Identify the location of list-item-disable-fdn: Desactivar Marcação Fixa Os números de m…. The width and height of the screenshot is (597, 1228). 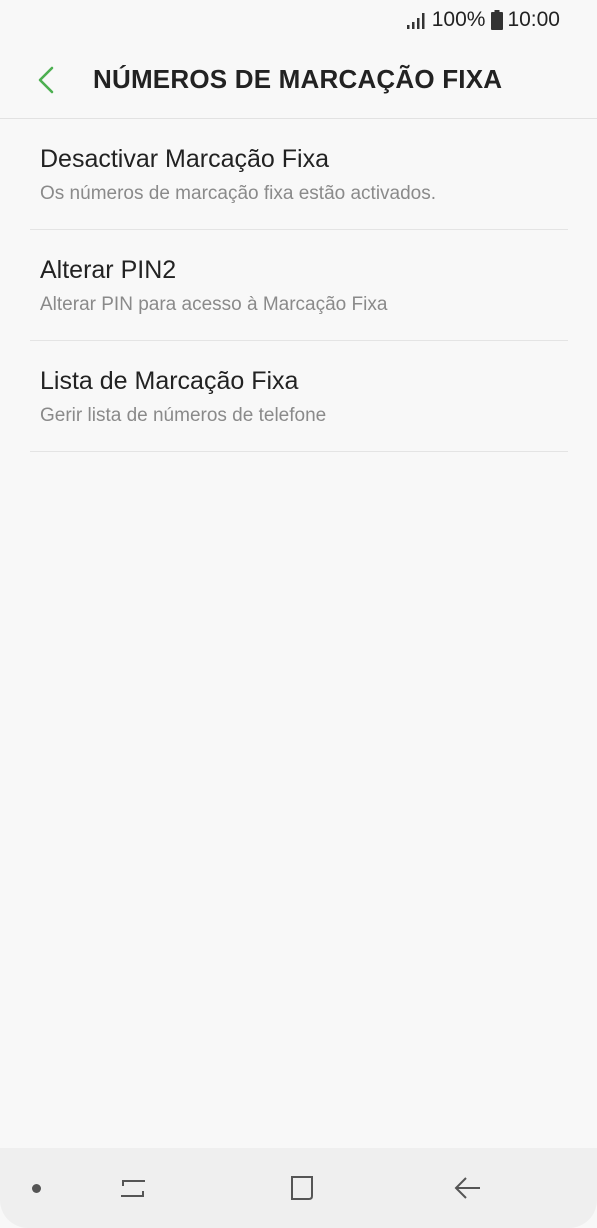
(299, 174).